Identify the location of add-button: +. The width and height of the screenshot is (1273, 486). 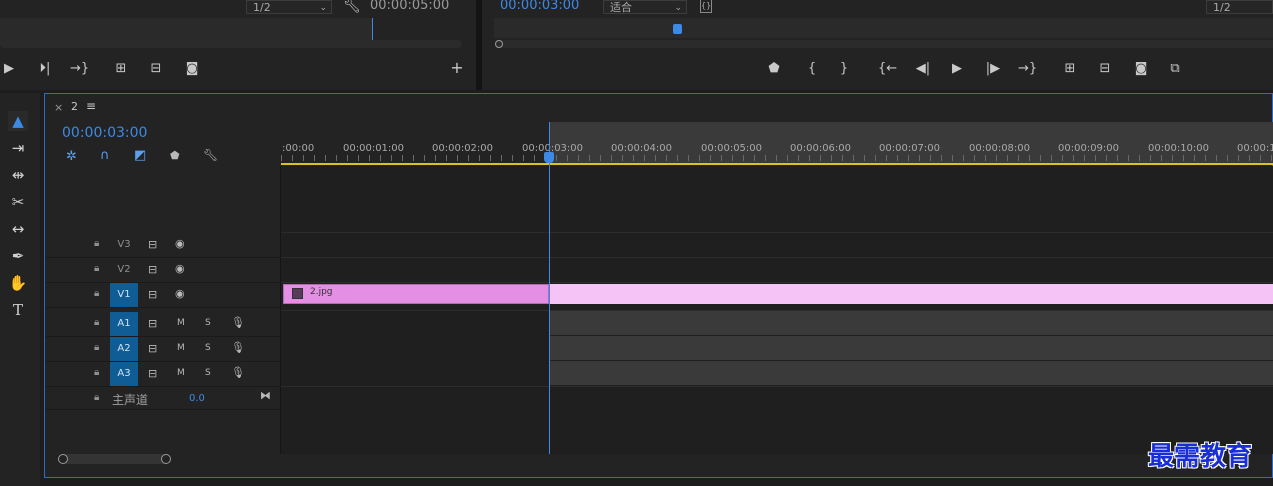
(457, 68).